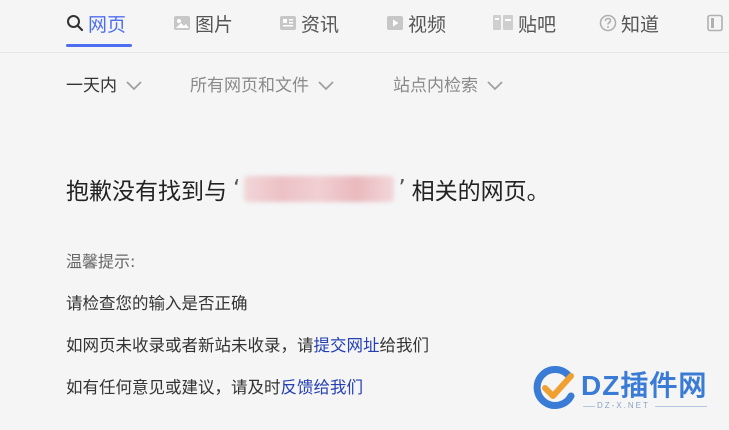 The width and height of the screenshot is (729, 430). I want to click on submit-url-link: 提交网址, so click(347, 345).